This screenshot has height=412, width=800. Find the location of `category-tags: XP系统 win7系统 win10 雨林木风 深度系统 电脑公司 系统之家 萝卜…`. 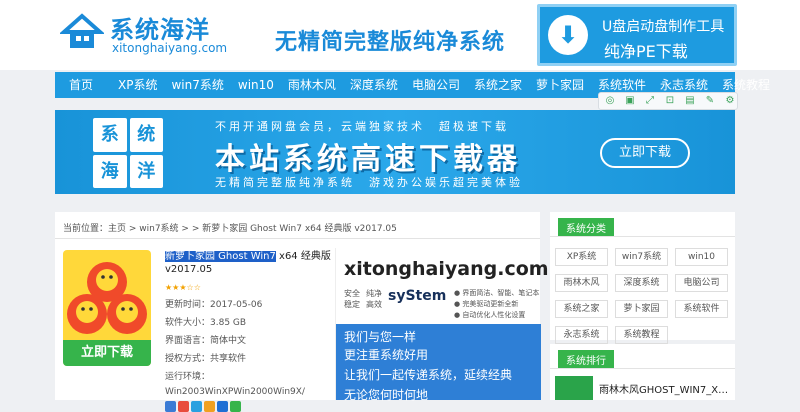

category-tags: XP系统 win7系统 win10 雨林木风 深度系统 电脑公司 系统之家 萝卜… is located at coordinates (642, 296).